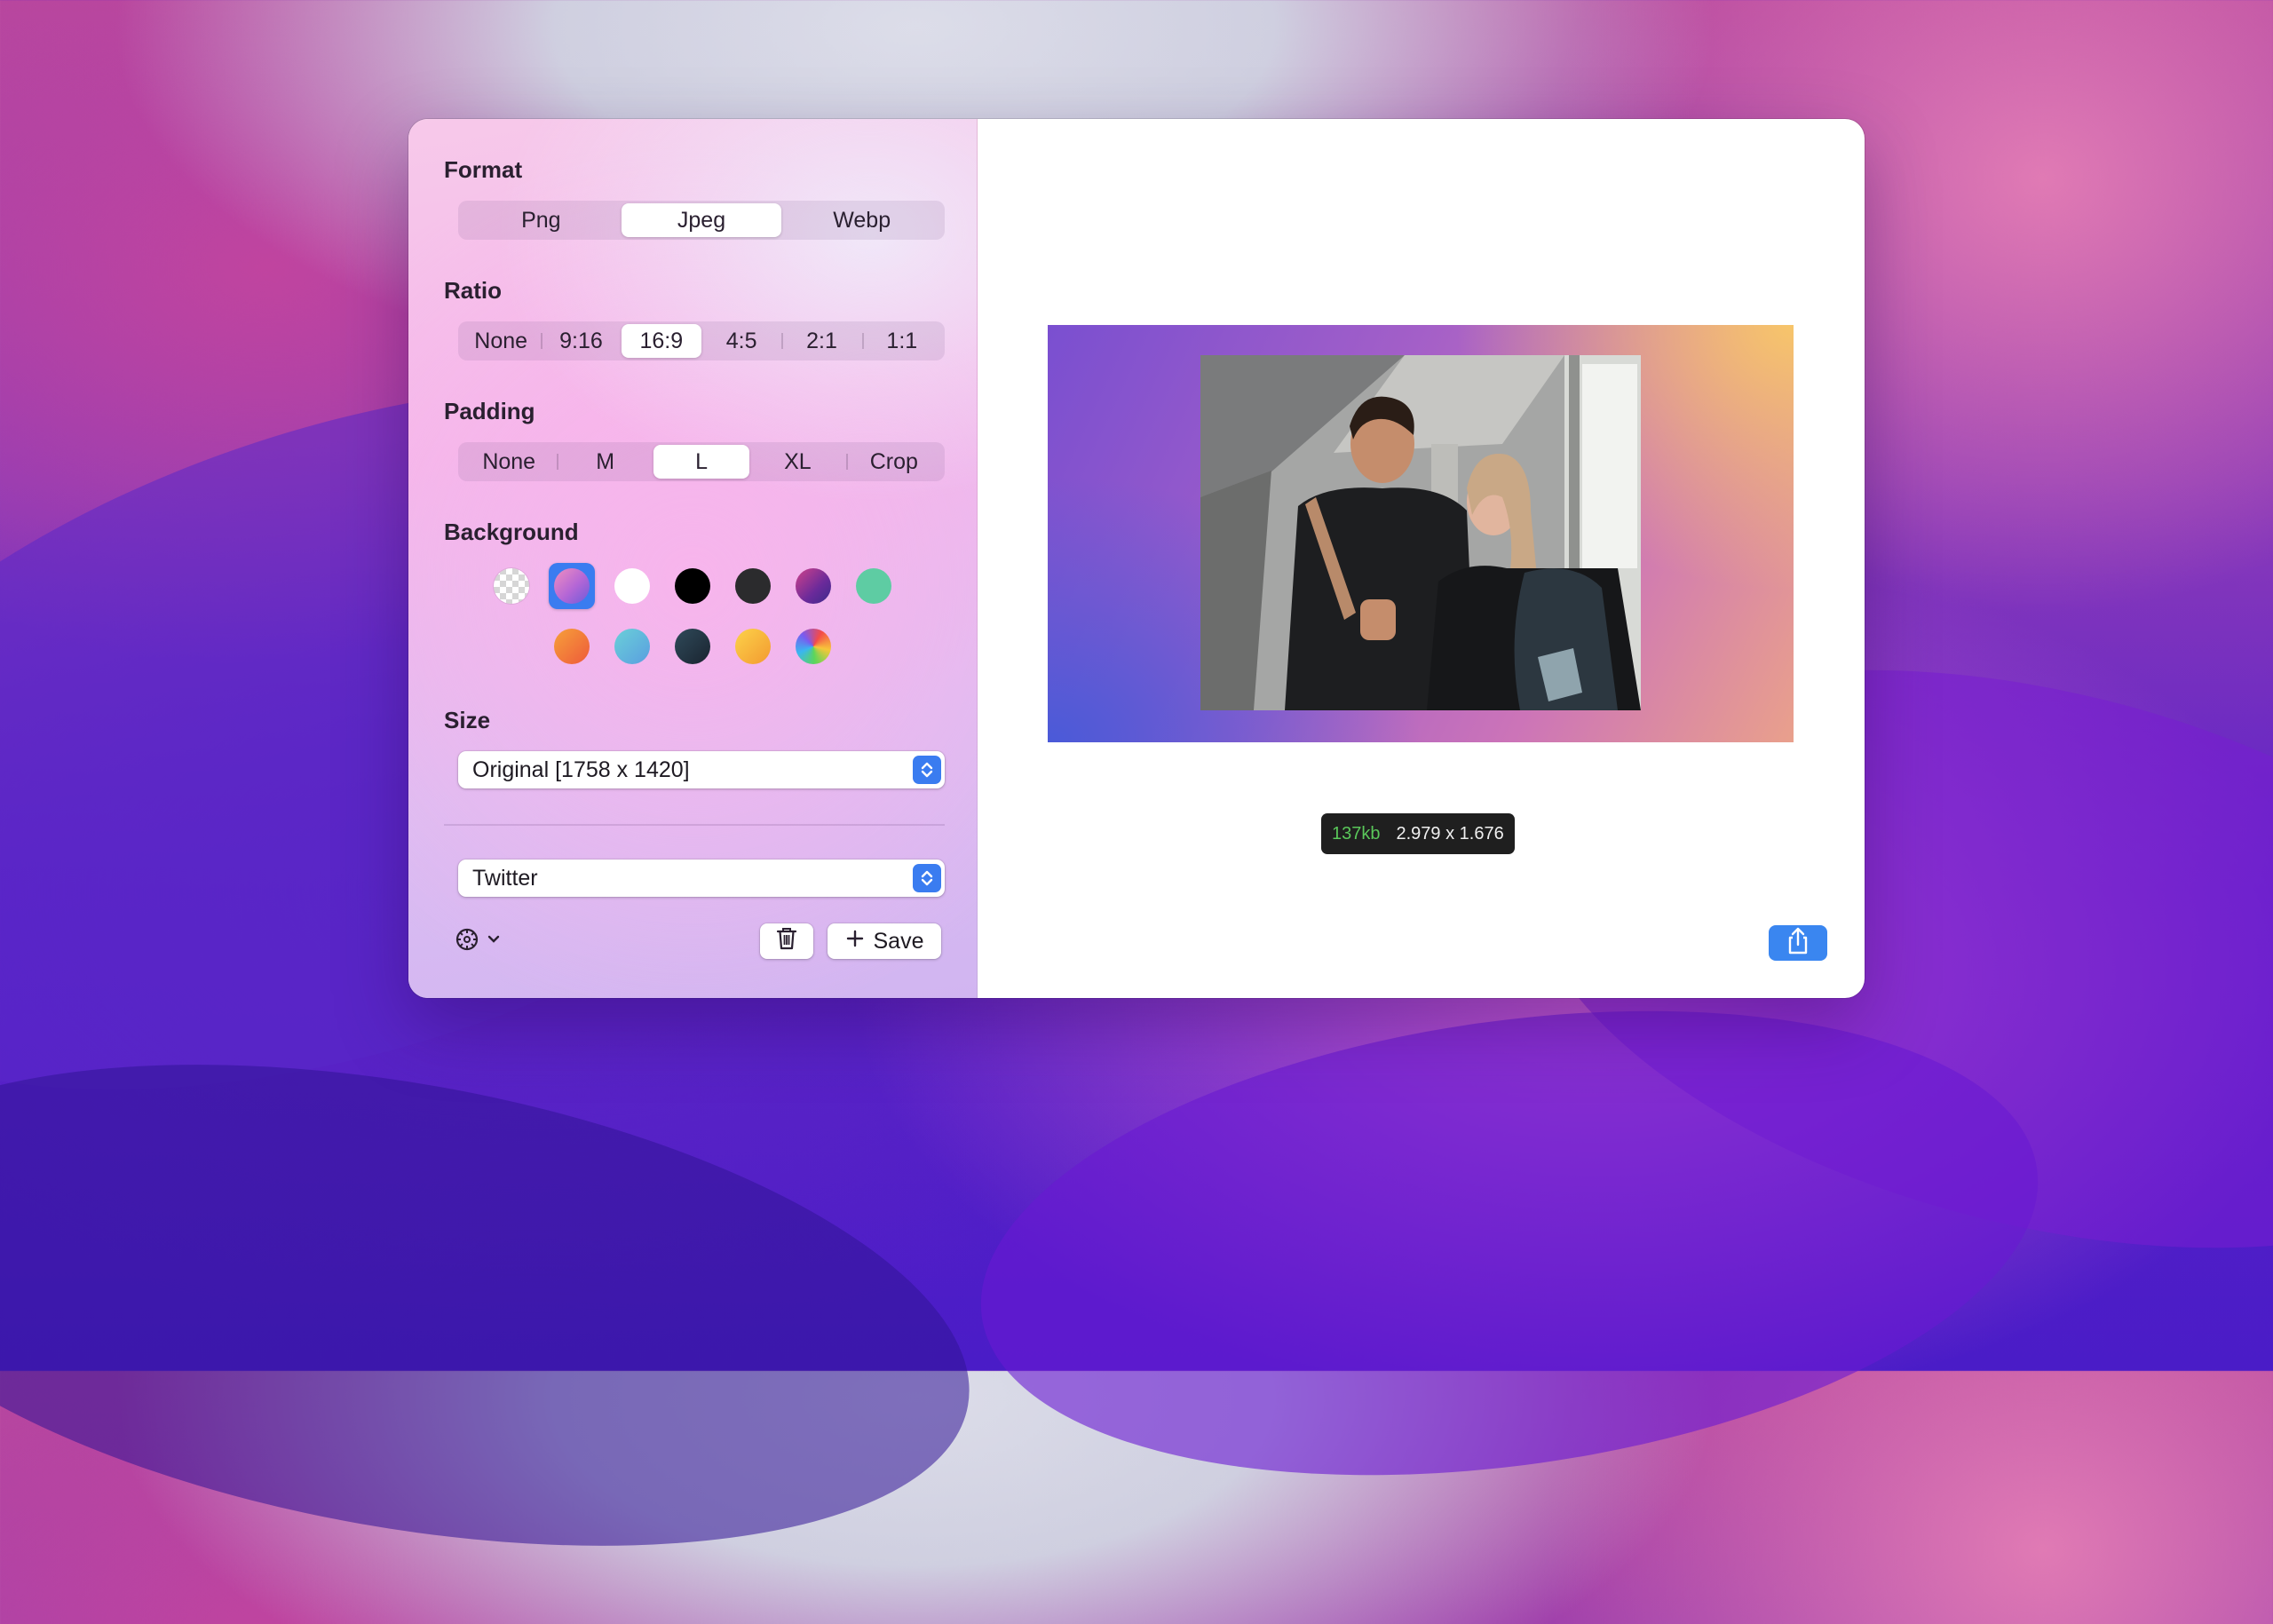 This screenshot has height=1624, width=2273. I want to click on share-icon, so click(1798, 943).